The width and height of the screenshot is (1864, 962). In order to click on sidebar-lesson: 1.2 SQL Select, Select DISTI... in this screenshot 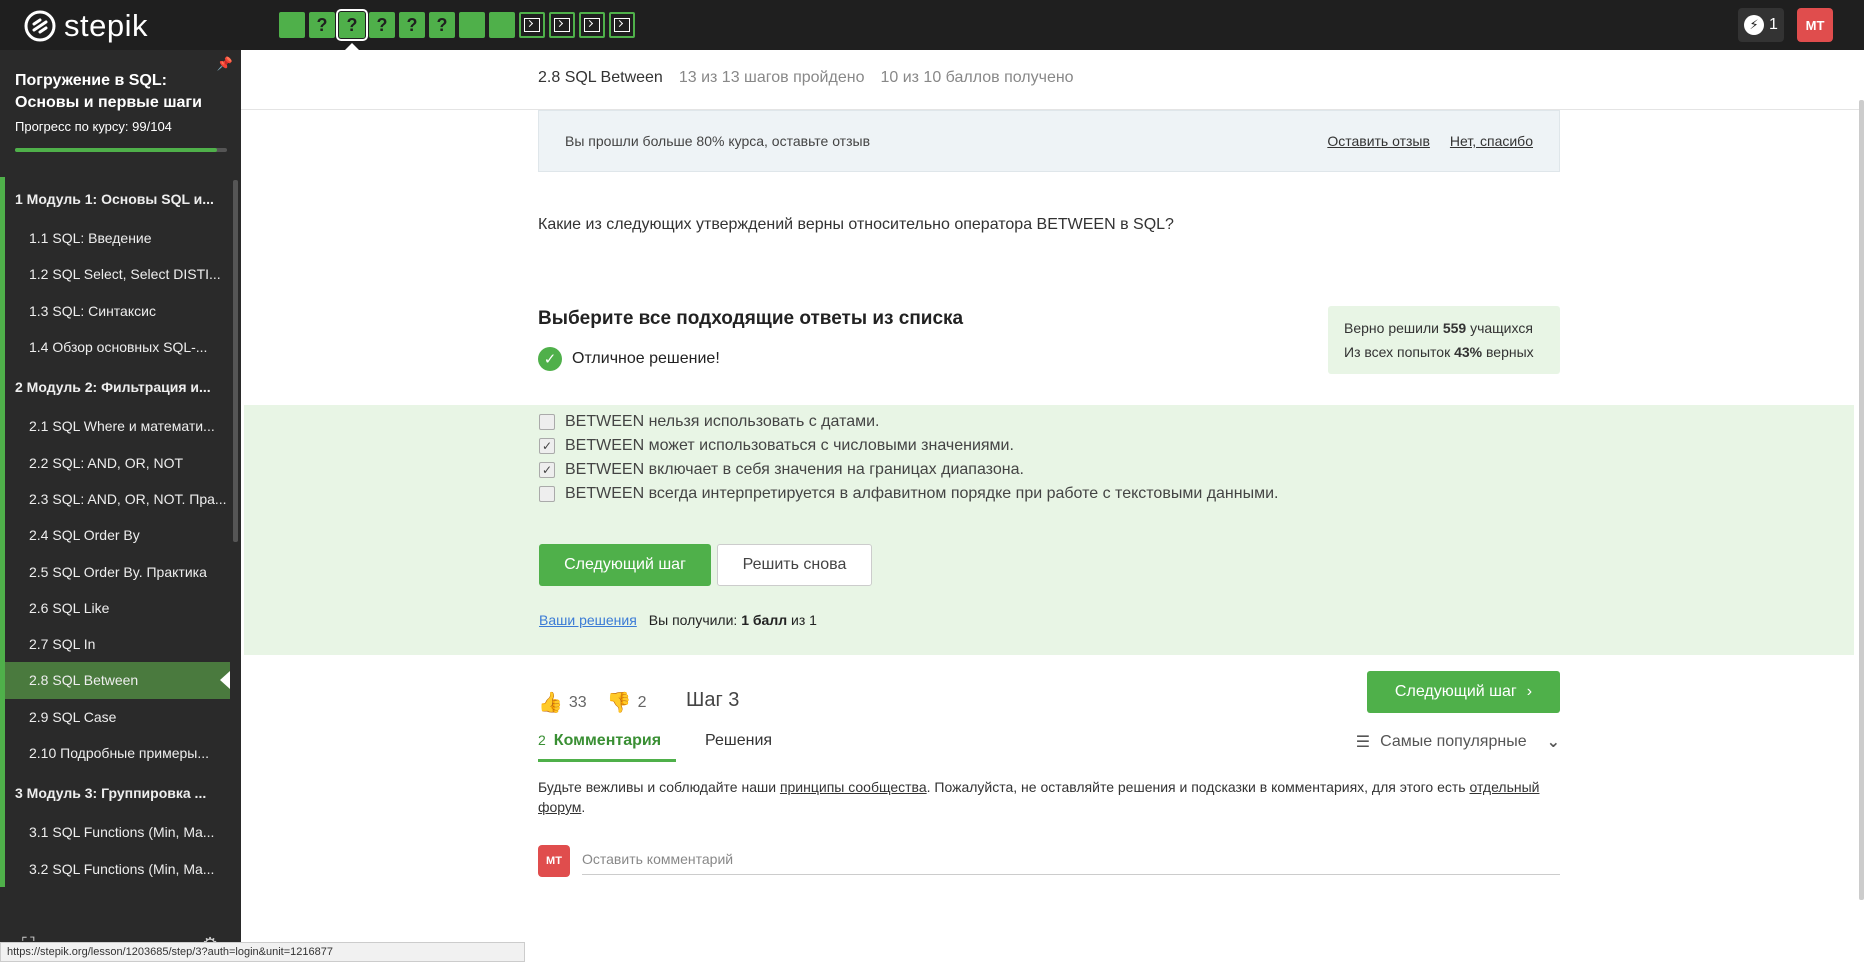, I will do `click(115, 274)`.